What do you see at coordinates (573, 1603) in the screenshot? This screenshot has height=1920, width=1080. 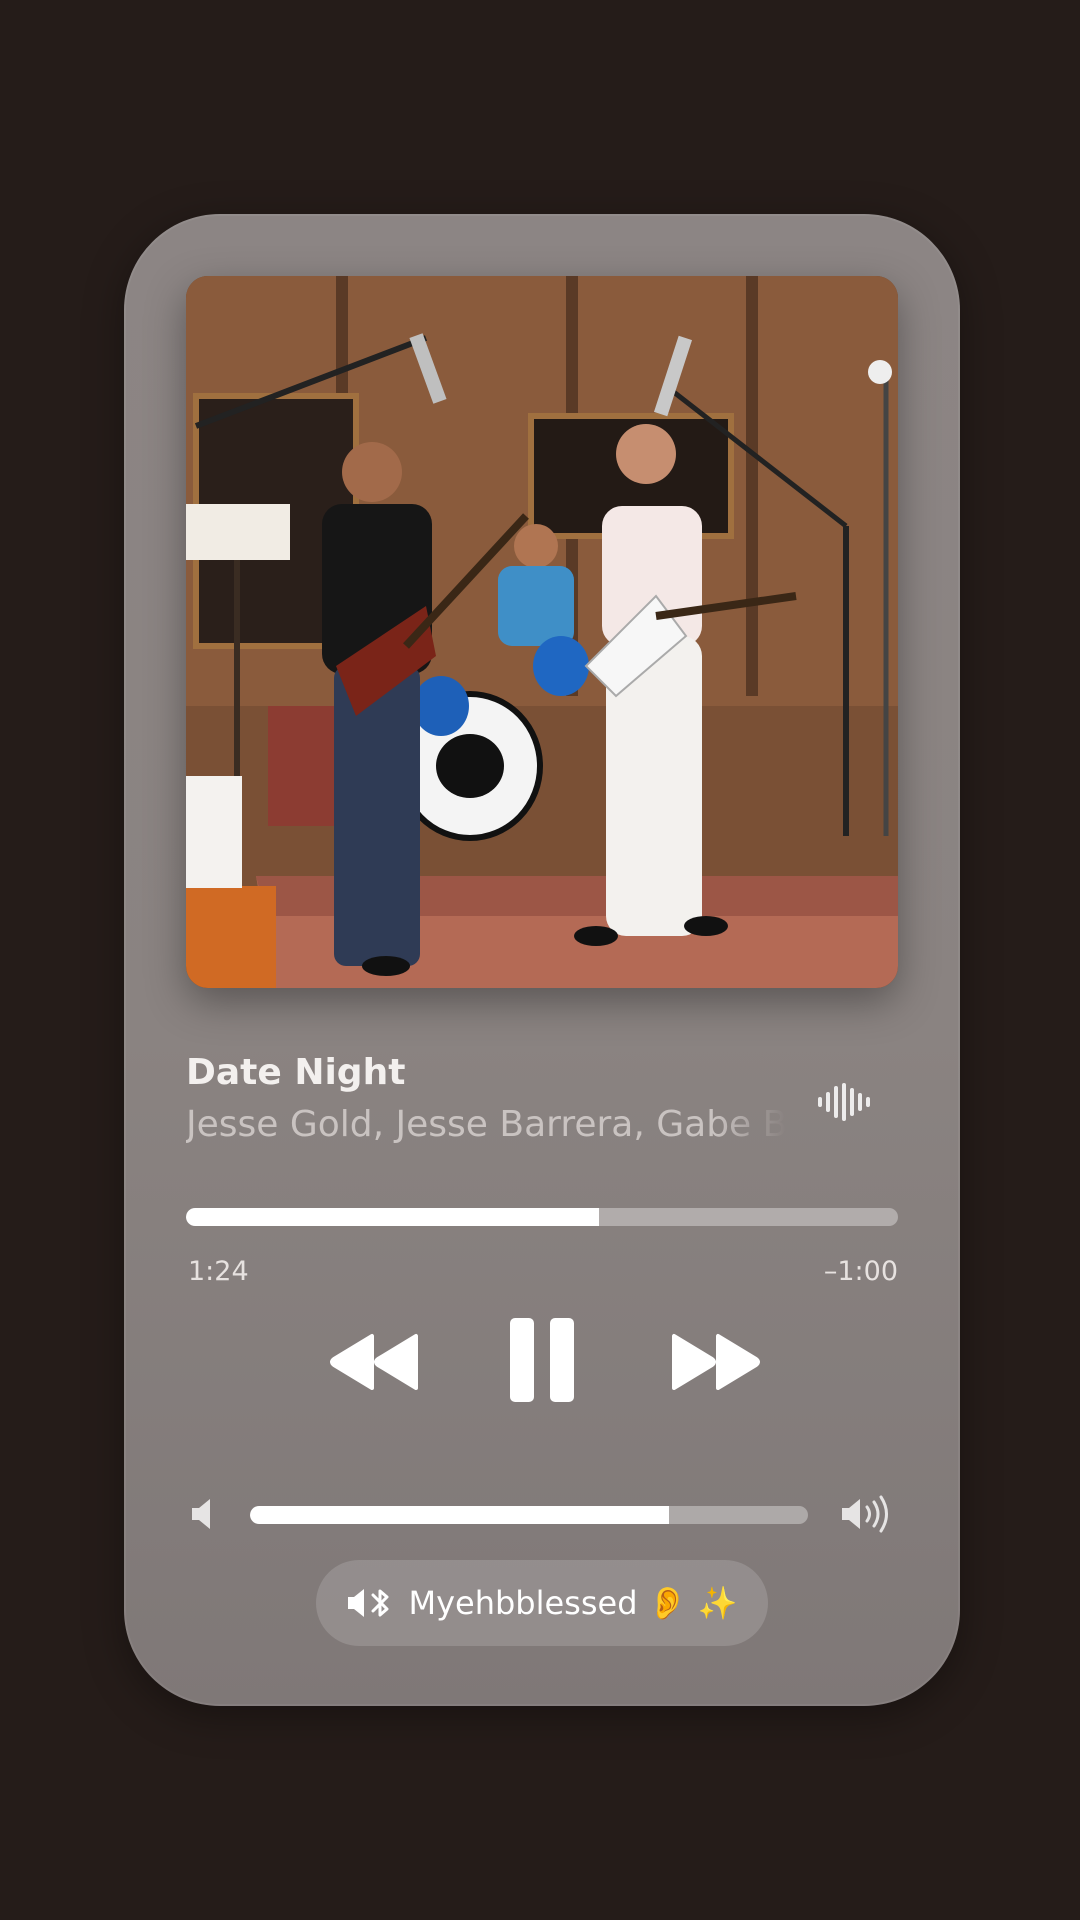 I see `output-device-name: Myehbblessed 👂 ✨` at bounding box center [573, 1603].